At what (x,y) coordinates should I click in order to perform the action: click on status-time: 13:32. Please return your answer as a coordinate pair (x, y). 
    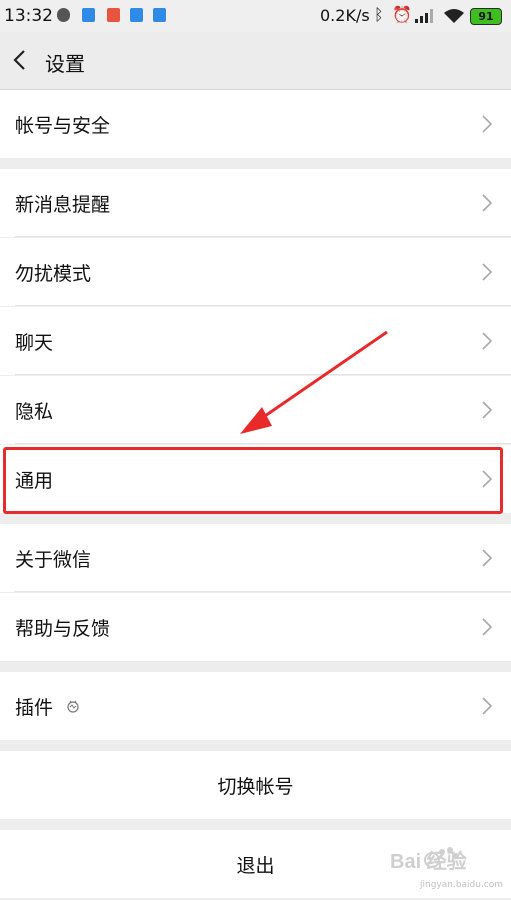
    Looking at the image, I should click on (28, 16).